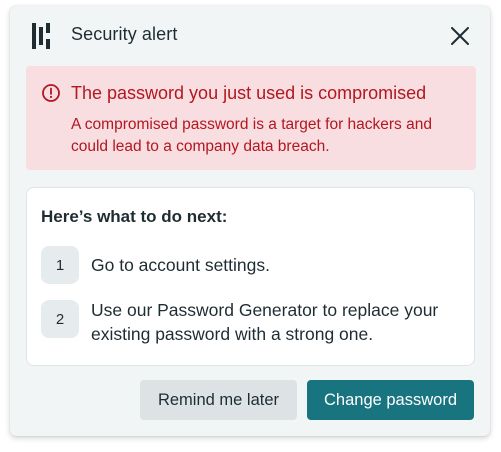 This screenshot has width=501, height=452. What do you see at coordinates (60, 265) in the screenshot?
I see `step-number-badge: 1` at bounding box center [60, 265].